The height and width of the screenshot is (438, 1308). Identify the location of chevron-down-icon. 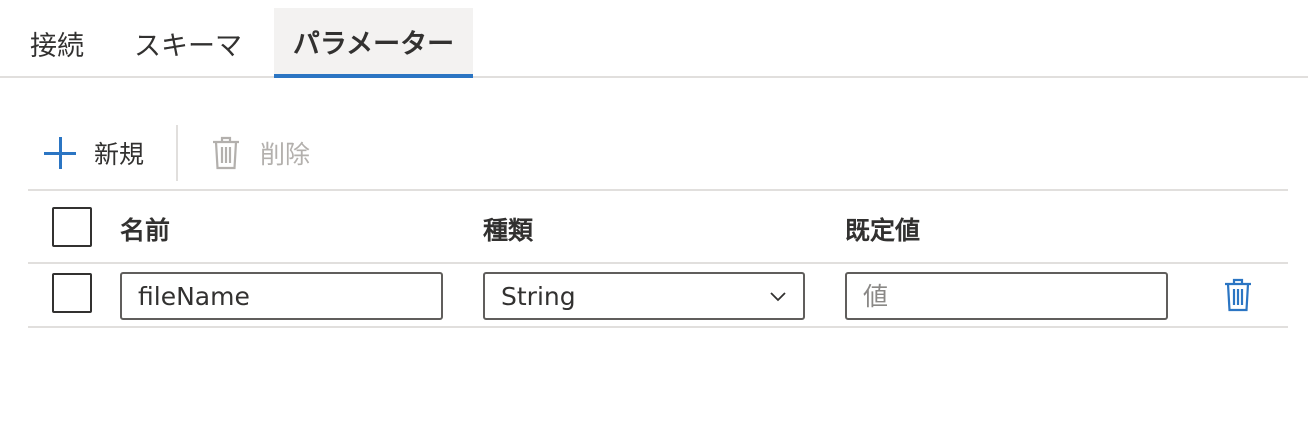
(778, 297).